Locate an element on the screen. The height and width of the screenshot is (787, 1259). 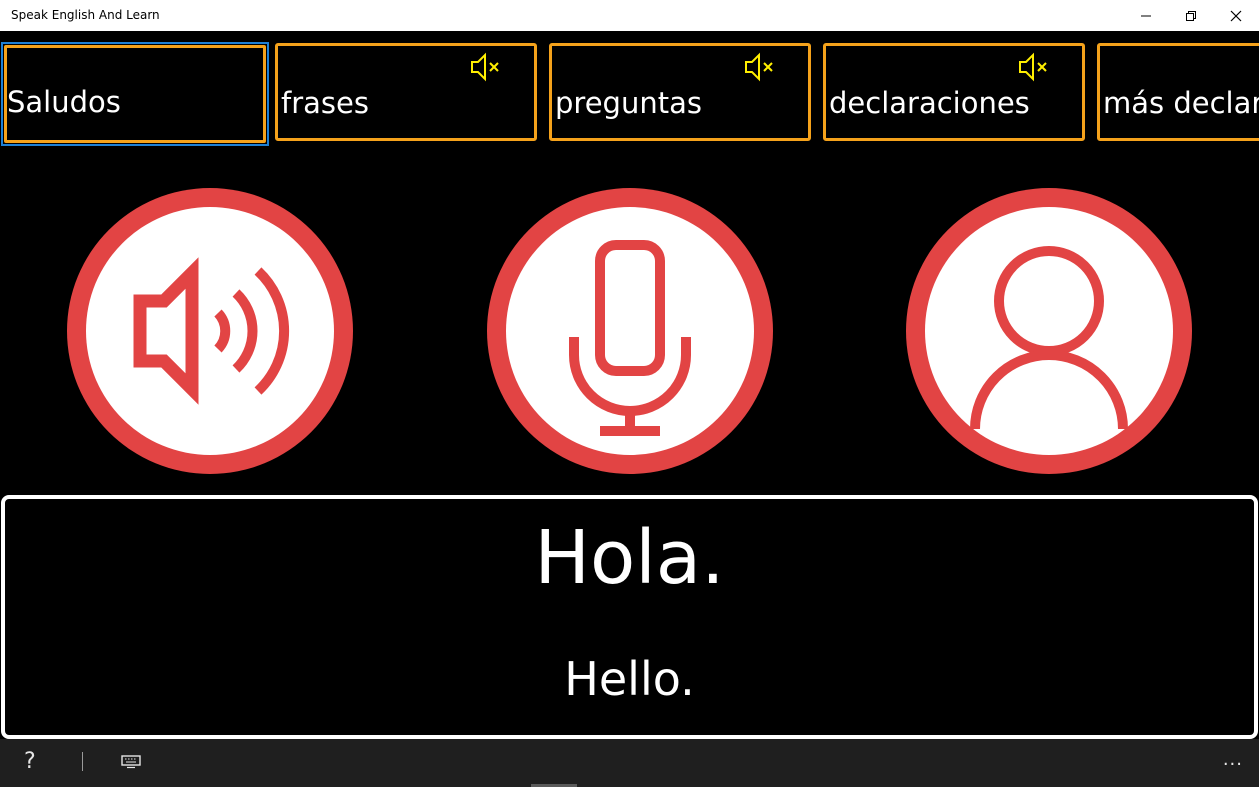
tab-label: declaraciones is located at coordinates (929, 103).